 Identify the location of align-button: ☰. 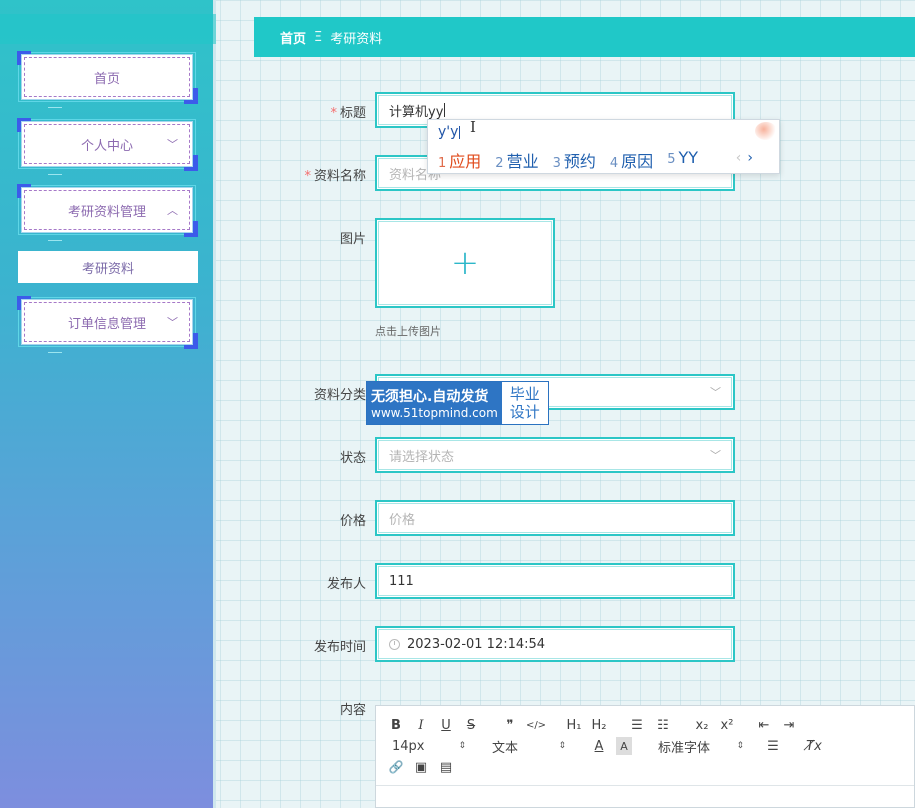
(773, 746).